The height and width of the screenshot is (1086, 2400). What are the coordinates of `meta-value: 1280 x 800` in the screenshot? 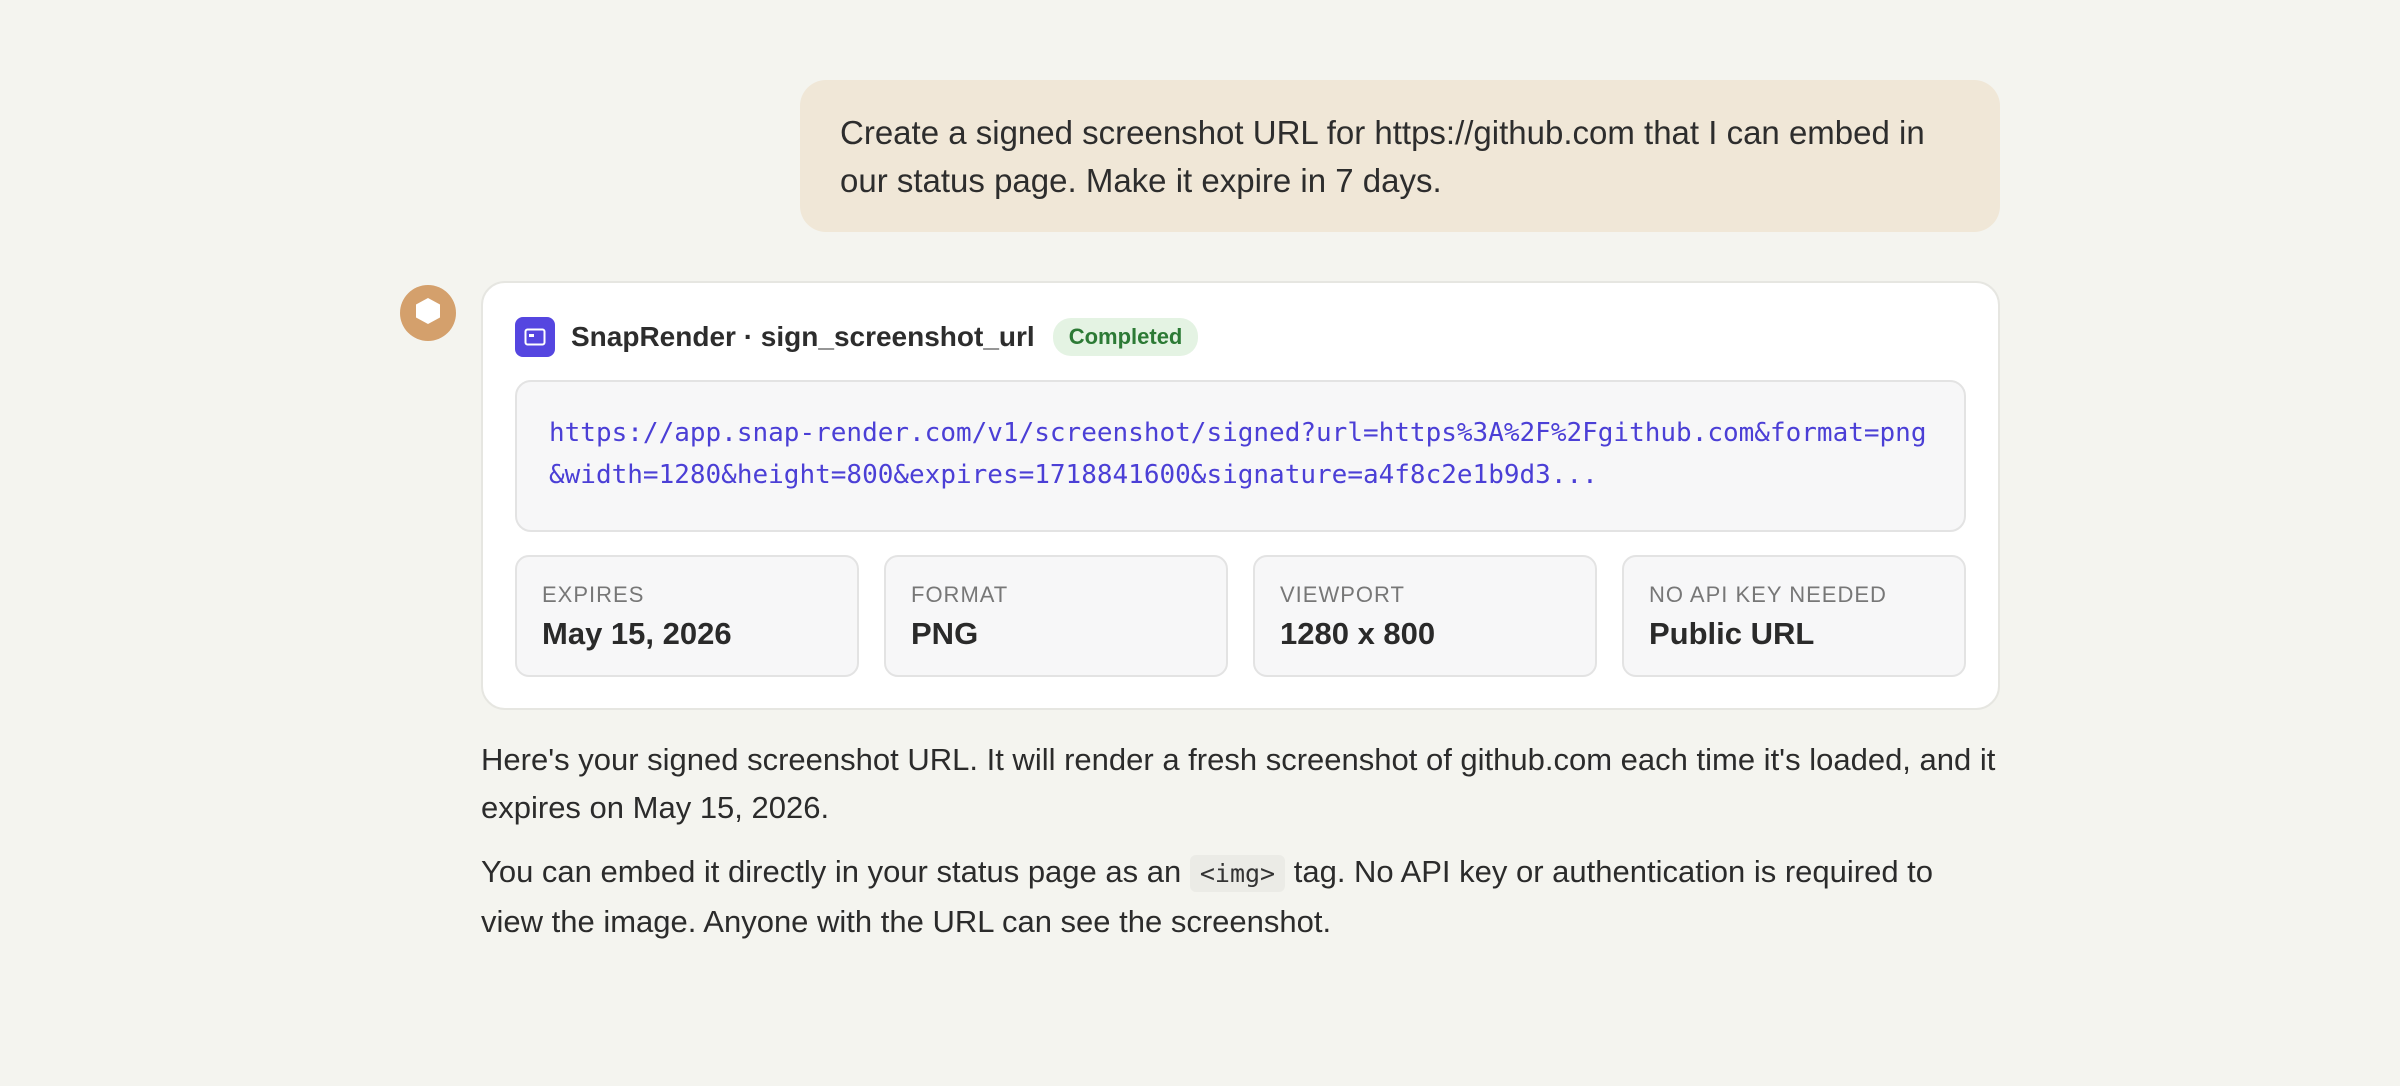 It's located at (1358, 633).